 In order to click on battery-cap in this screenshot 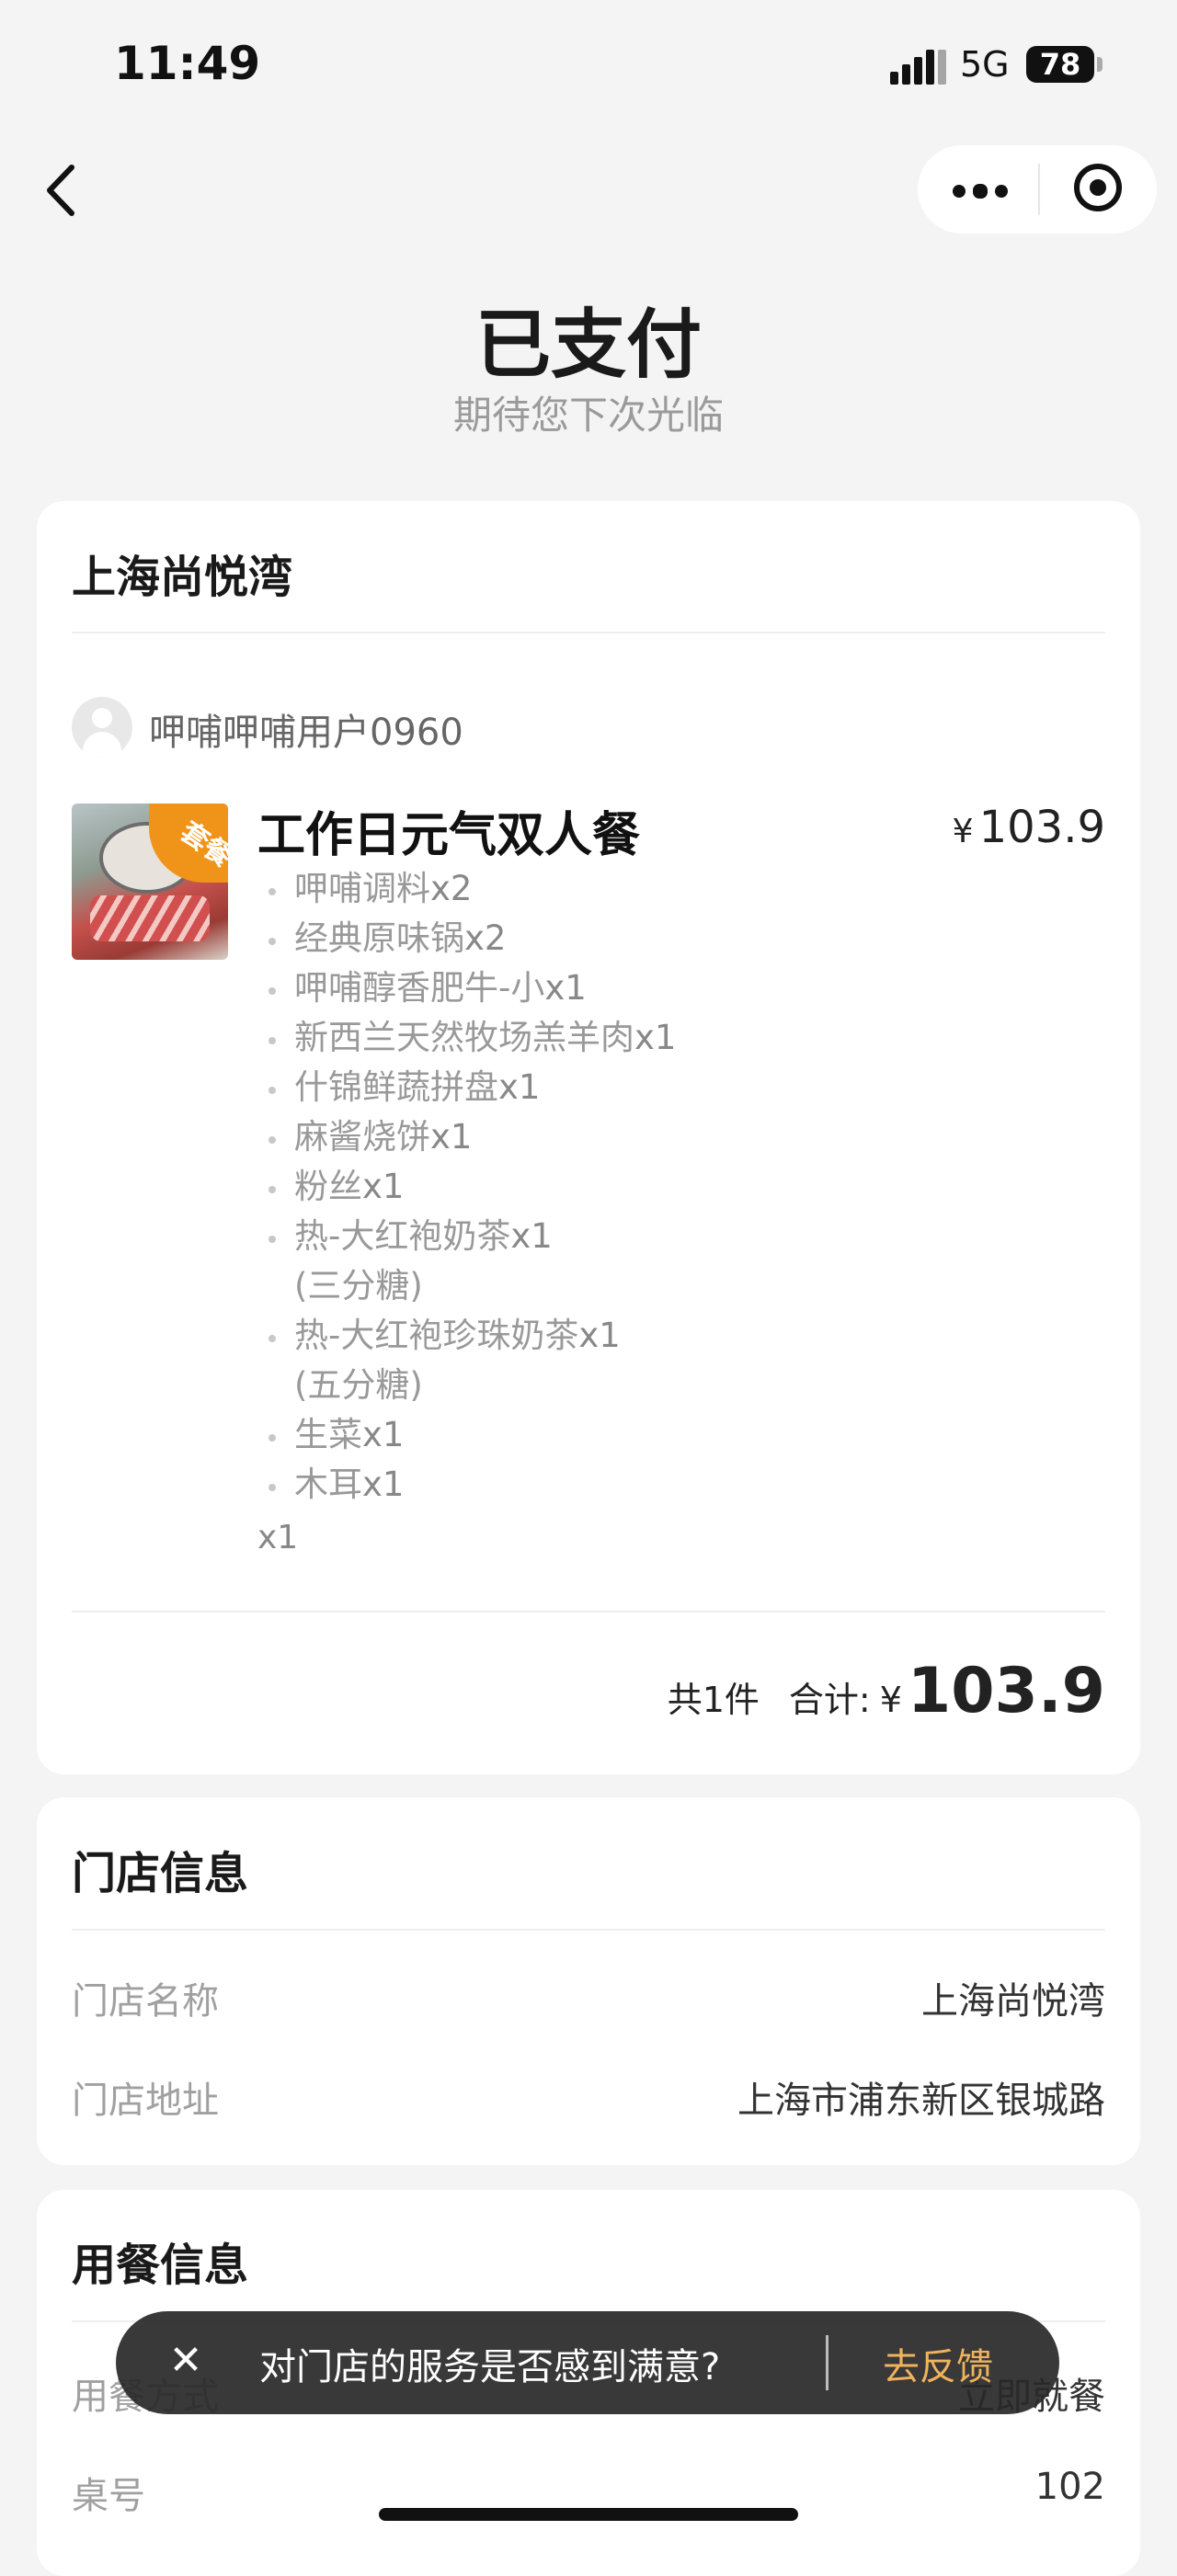, I will do `click(1100, 64)`.